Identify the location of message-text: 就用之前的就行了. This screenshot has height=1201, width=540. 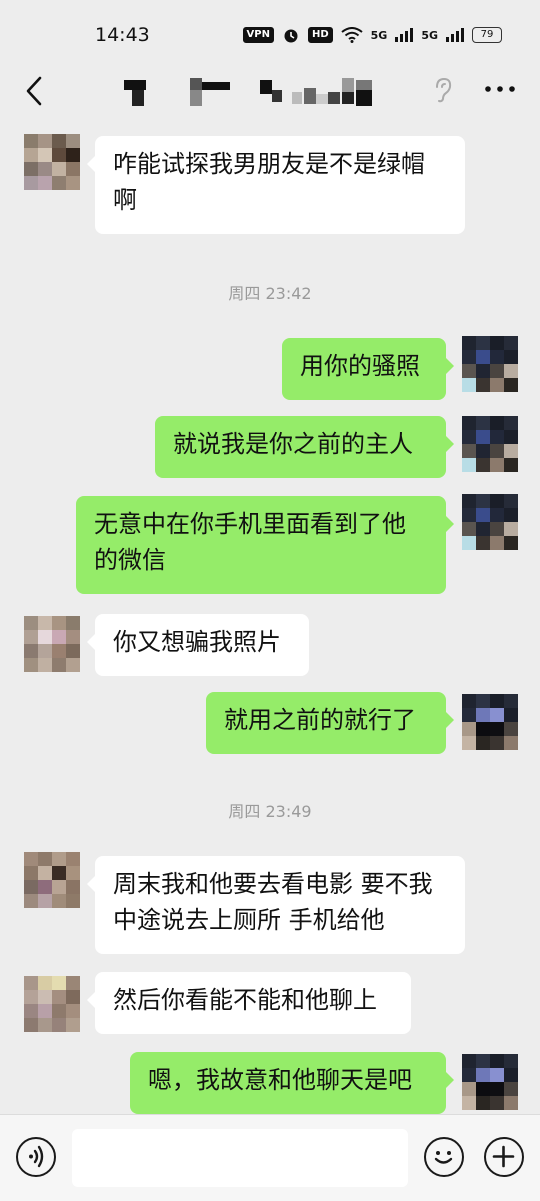
(320, 720).